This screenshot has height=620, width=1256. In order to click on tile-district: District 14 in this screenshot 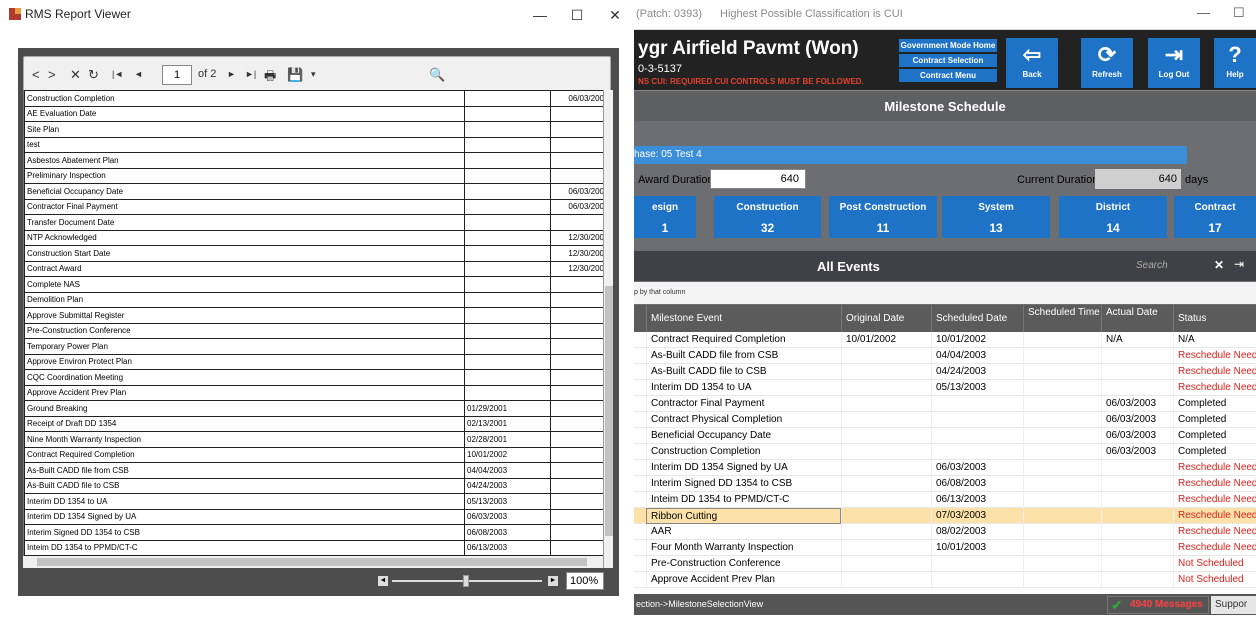, I will do `click(1113, 217)`.